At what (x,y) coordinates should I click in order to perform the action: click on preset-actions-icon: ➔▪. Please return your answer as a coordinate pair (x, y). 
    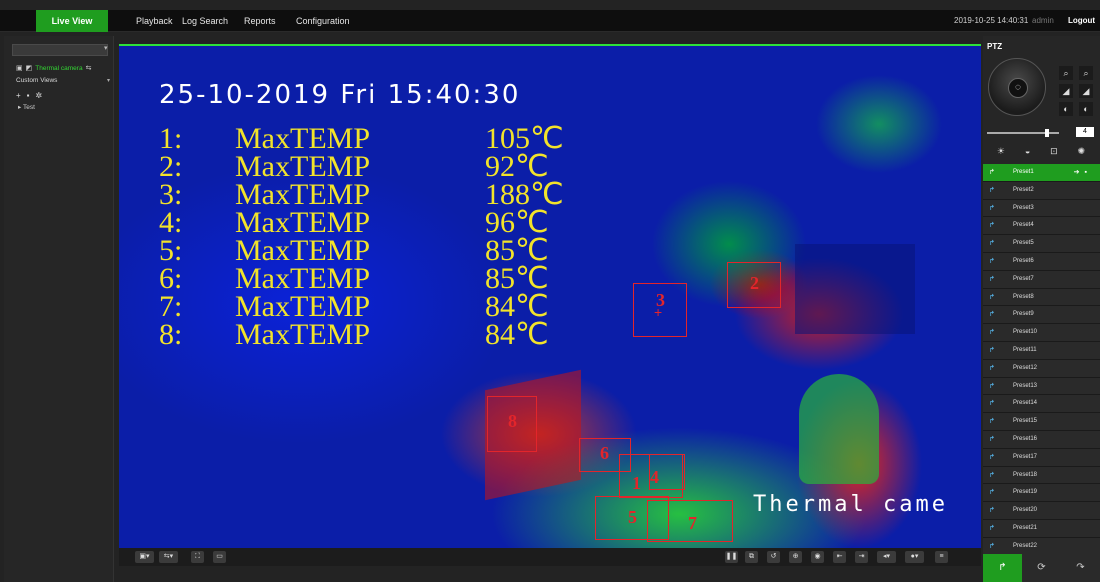
    Looking at the image, I should click on (1083, 172).